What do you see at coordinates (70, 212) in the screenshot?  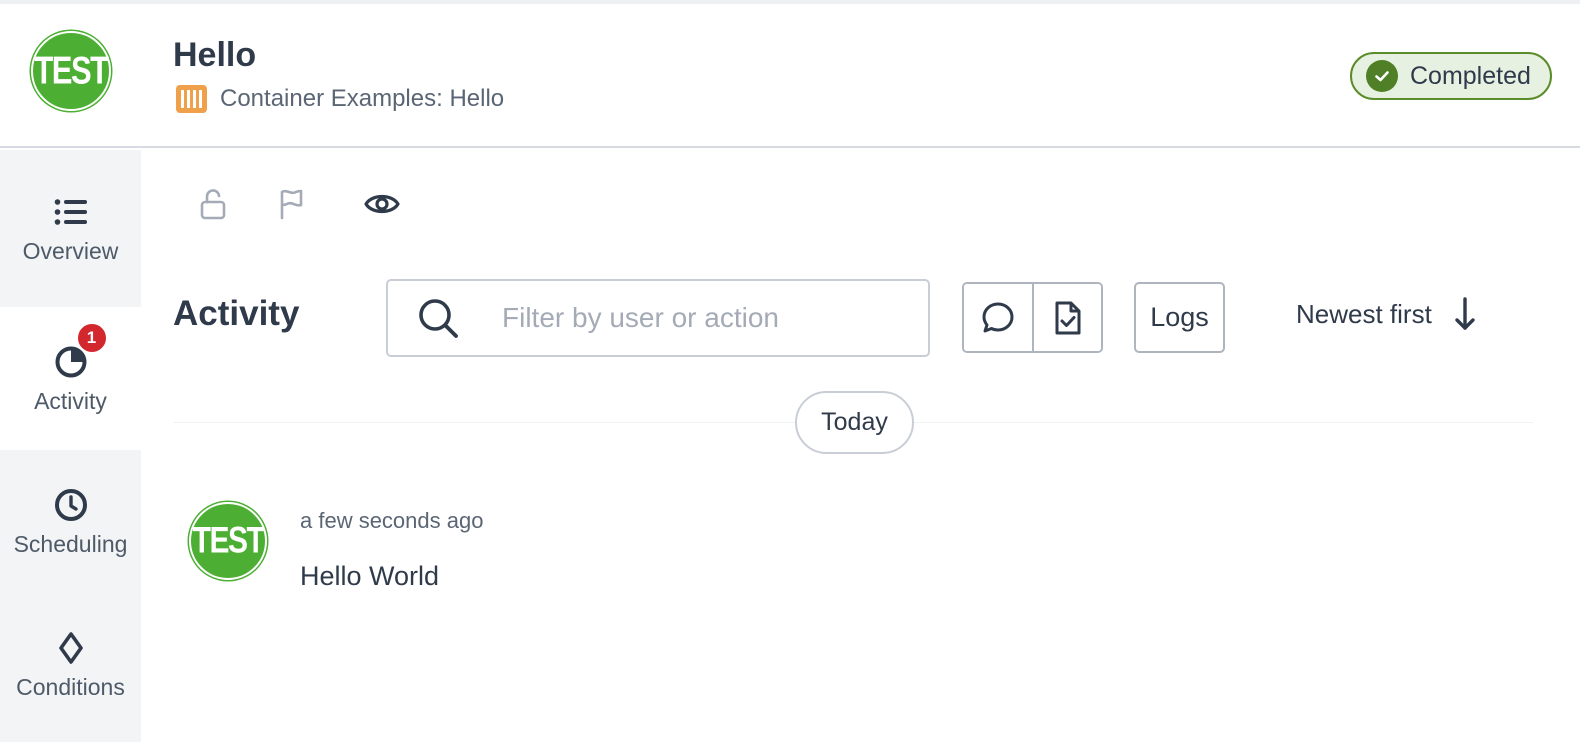 I see `list-icon` at bounding box center [70, 212].